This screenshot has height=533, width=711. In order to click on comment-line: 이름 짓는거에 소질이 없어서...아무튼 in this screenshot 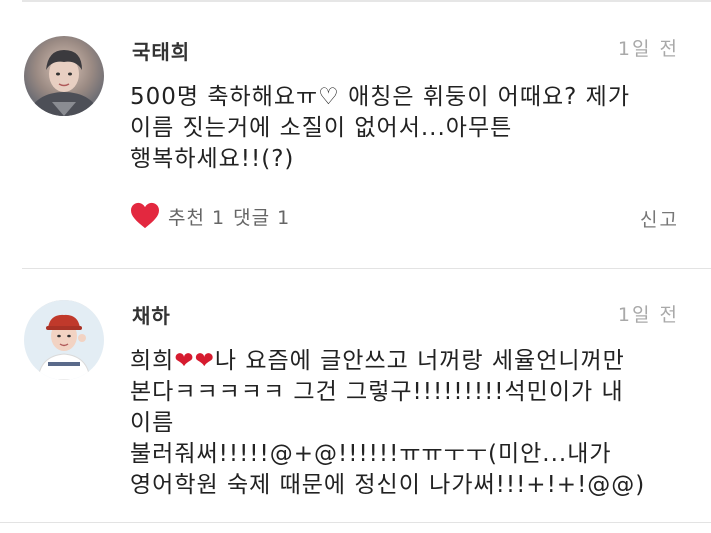, I will do `click(321, 128)`.